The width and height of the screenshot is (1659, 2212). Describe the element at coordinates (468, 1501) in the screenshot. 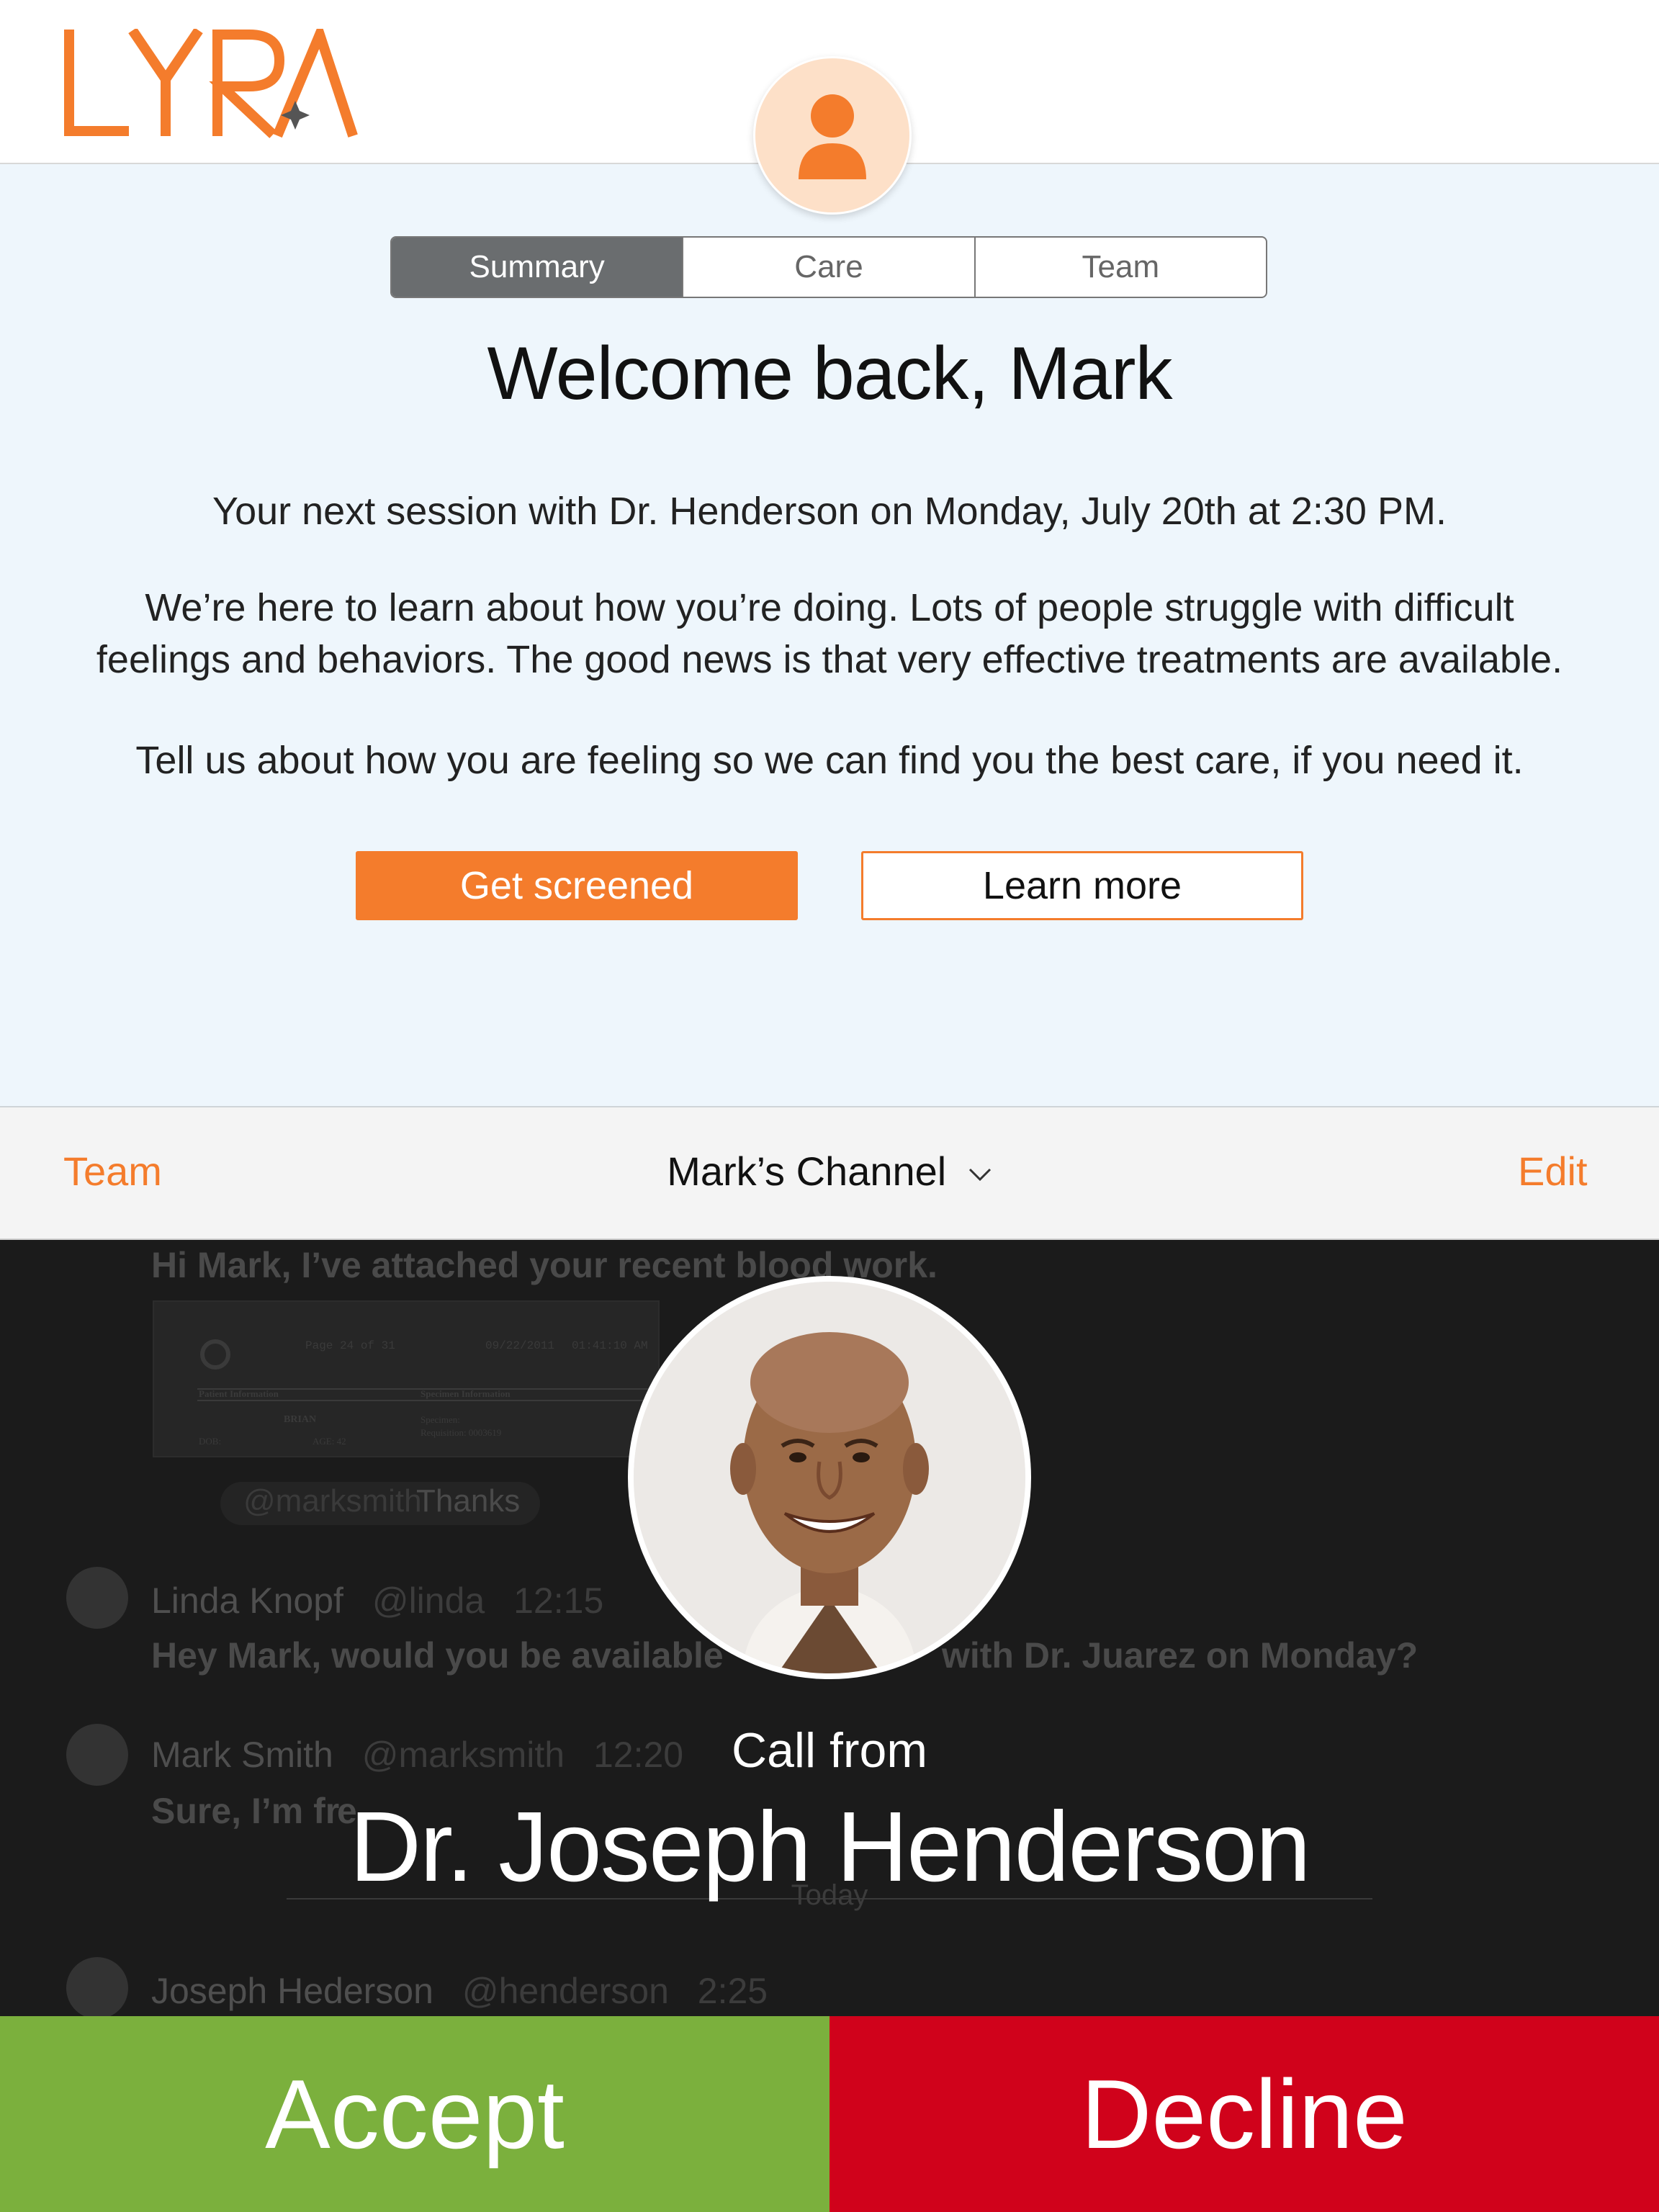

I see `thanks-text: Thanks` at that location.